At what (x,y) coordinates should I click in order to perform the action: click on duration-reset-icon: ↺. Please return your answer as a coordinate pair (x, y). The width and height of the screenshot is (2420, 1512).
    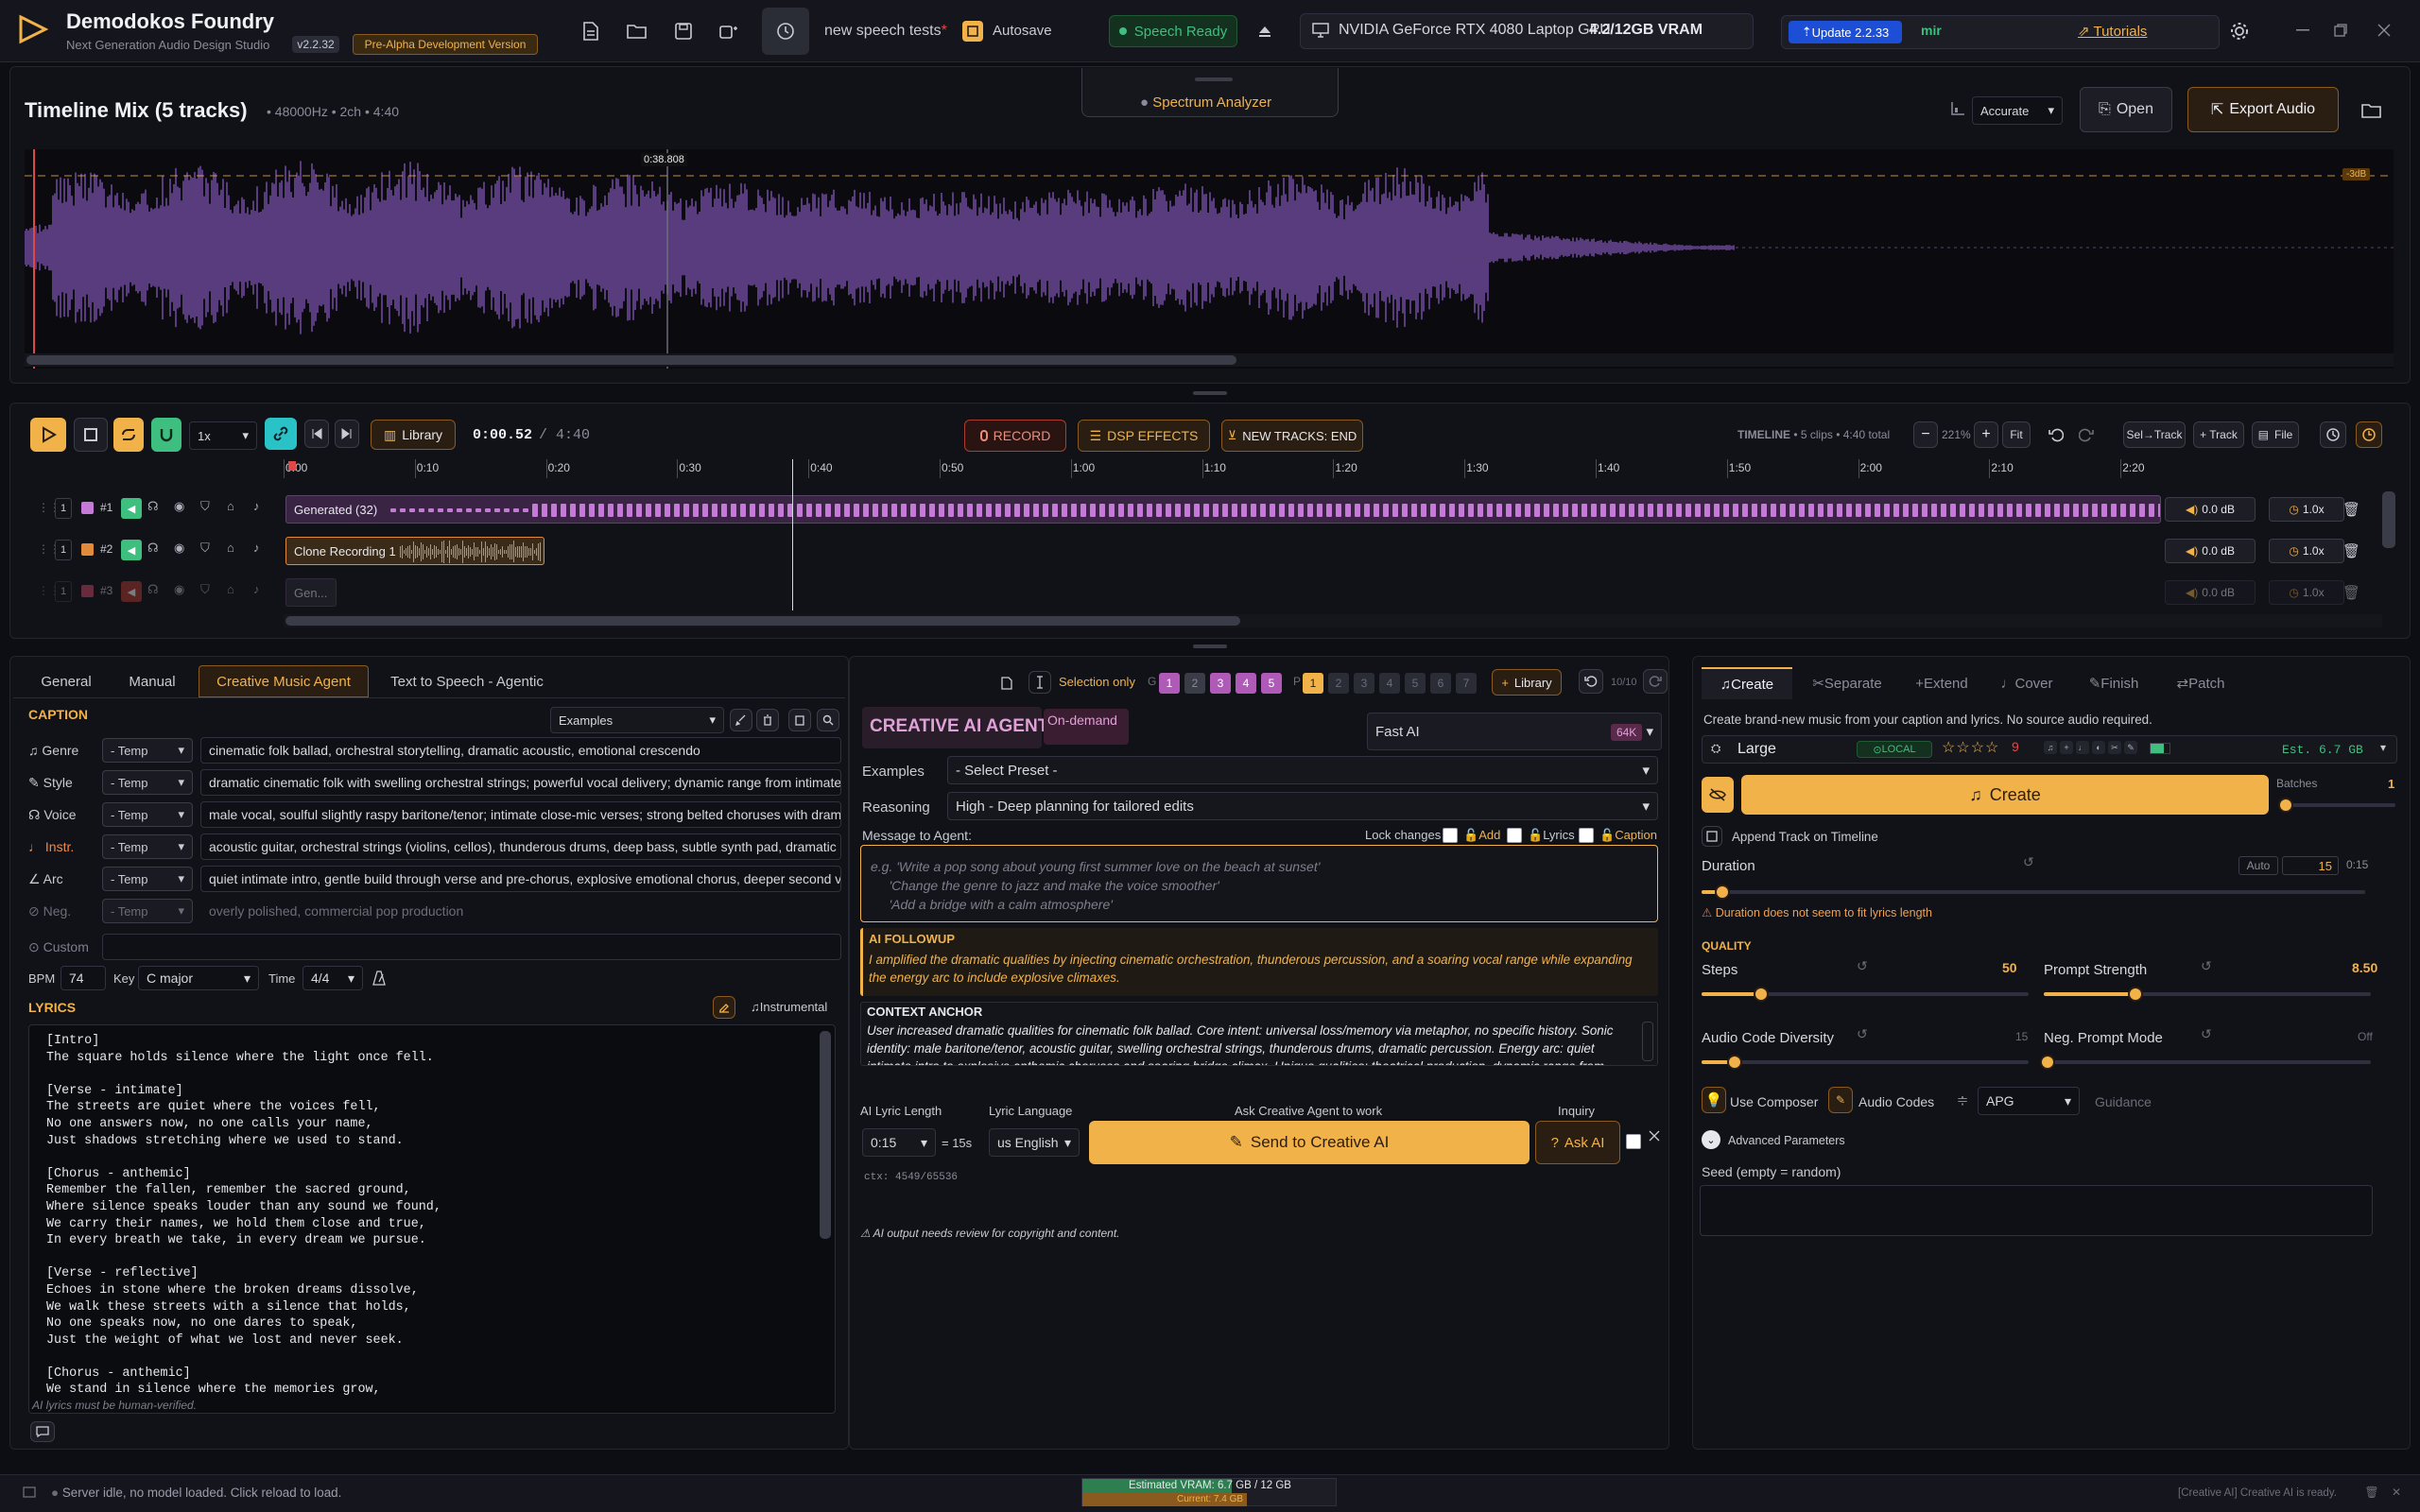
    Looking at the image, I should click on (2028, 862).